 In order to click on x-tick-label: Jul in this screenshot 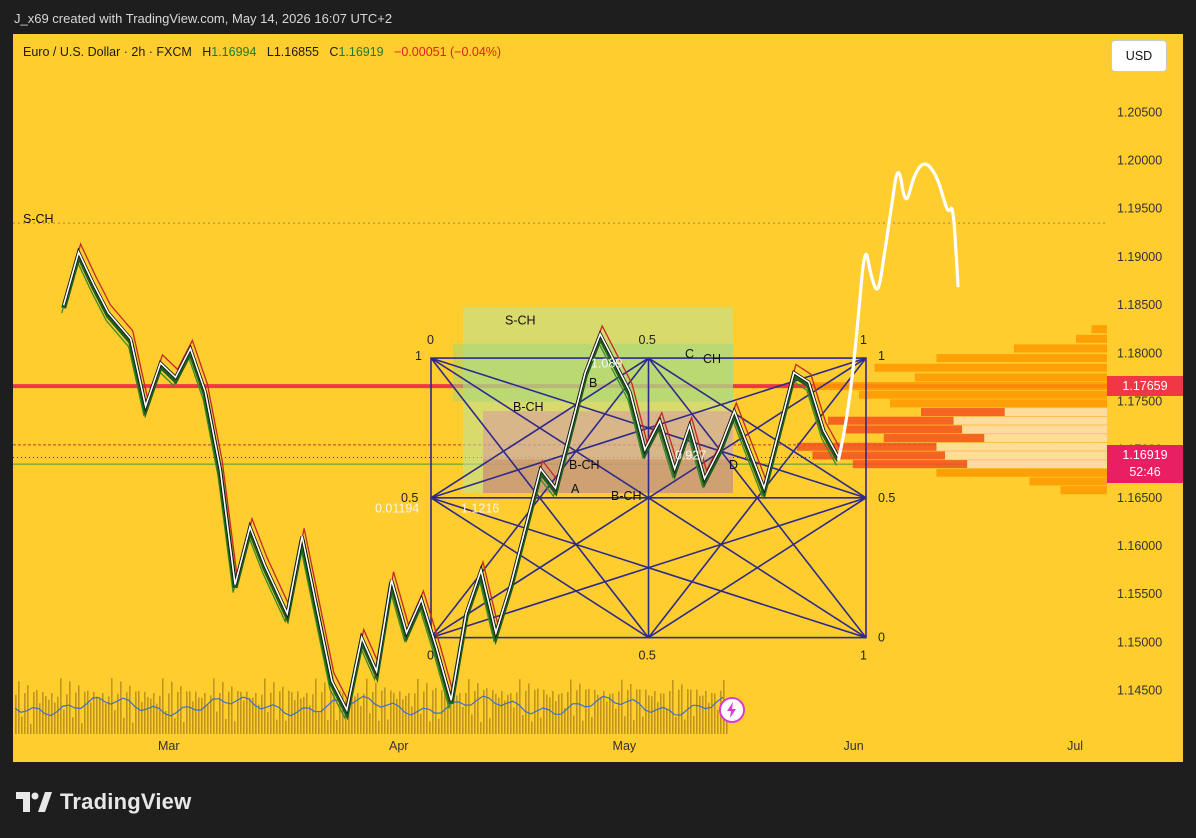, I will do `click(1075, 746)`.